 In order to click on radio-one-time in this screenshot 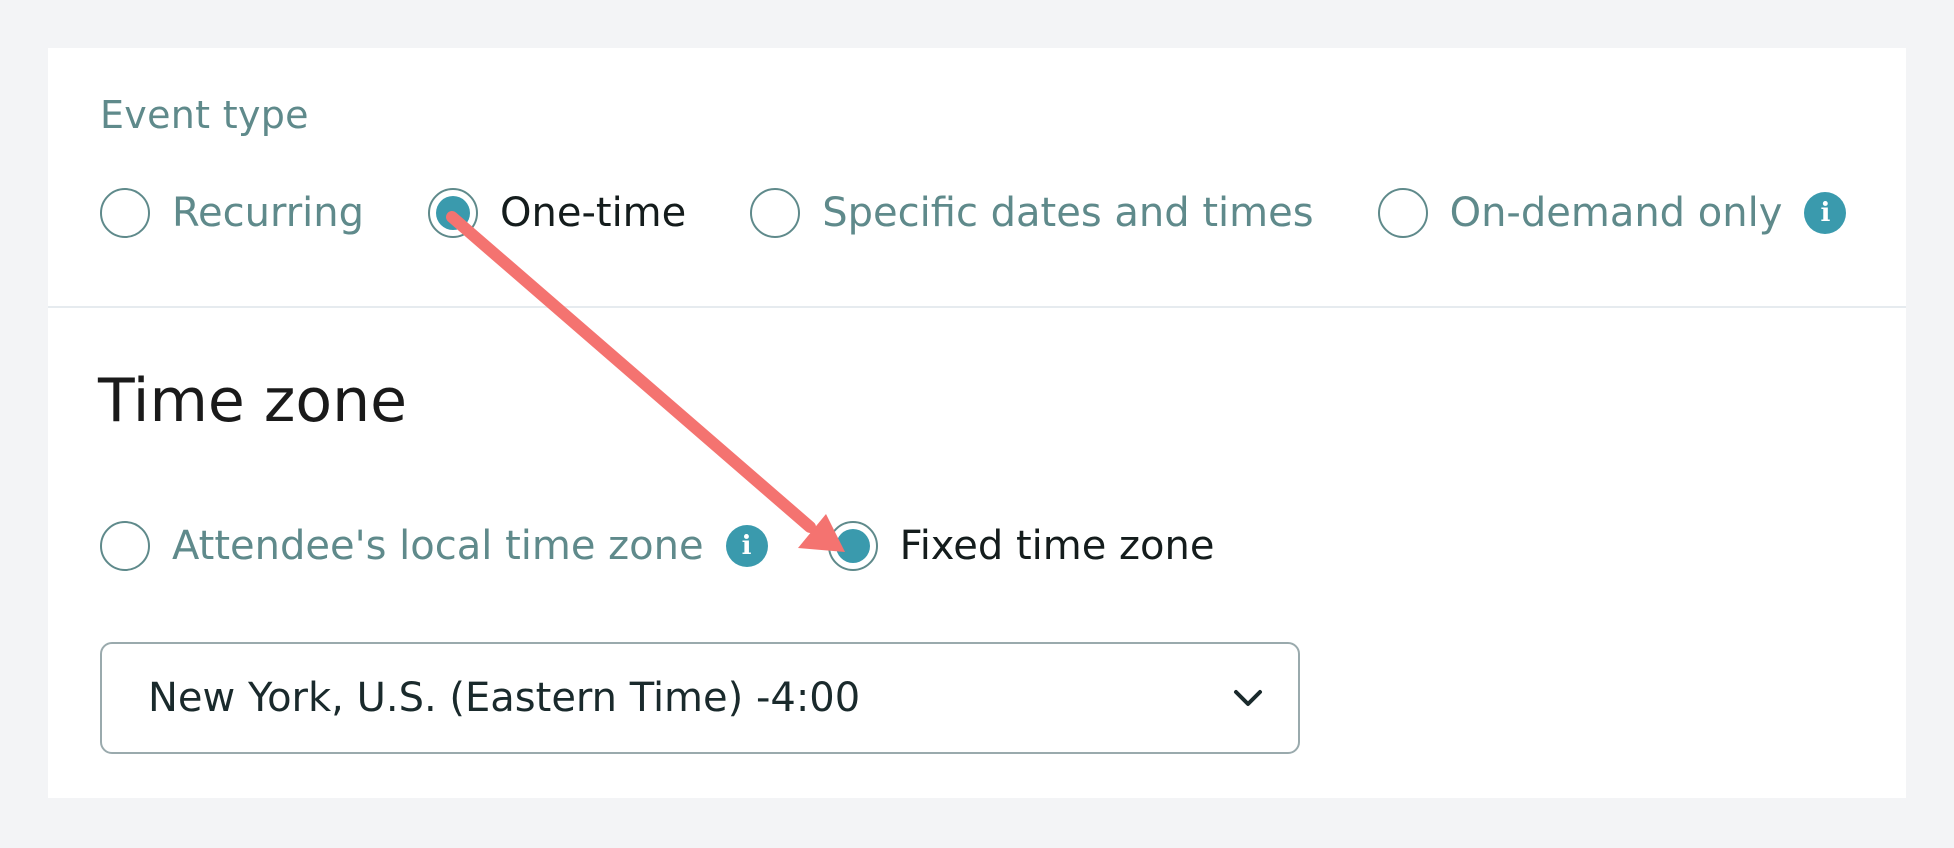, I will do `click(453, 213)`.